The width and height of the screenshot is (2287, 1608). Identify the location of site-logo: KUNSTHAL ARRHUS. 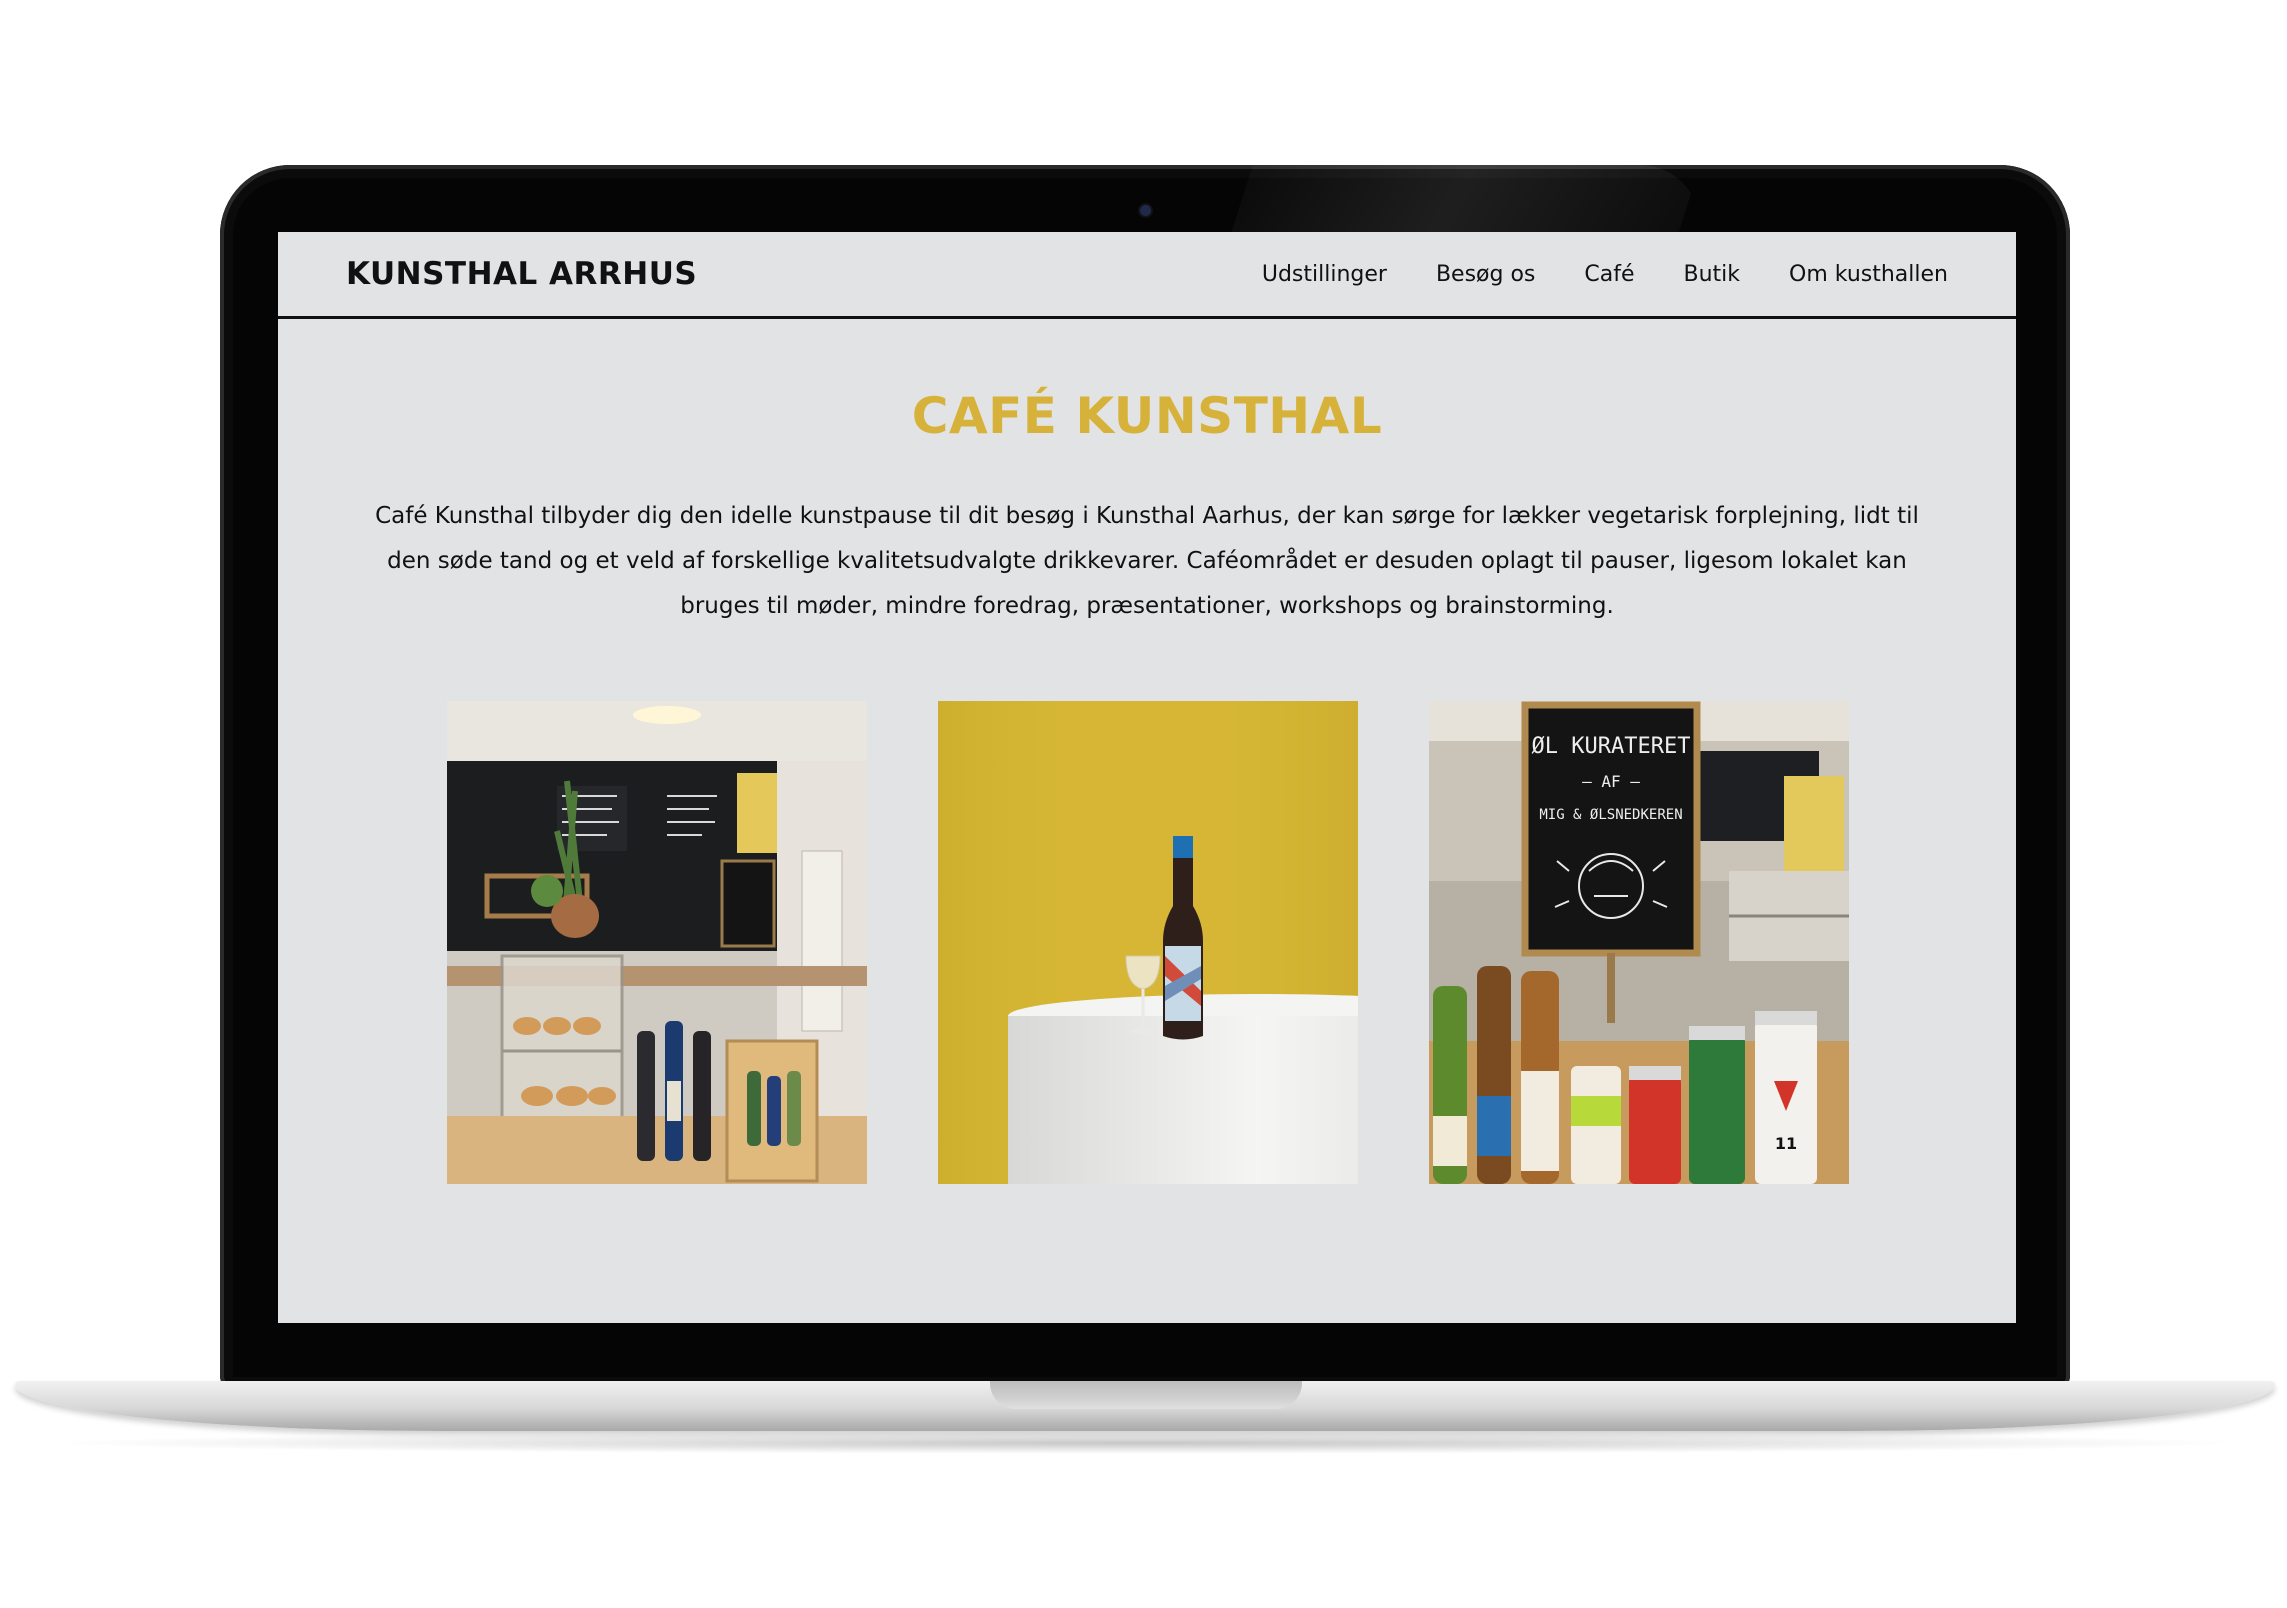
(521, 274).